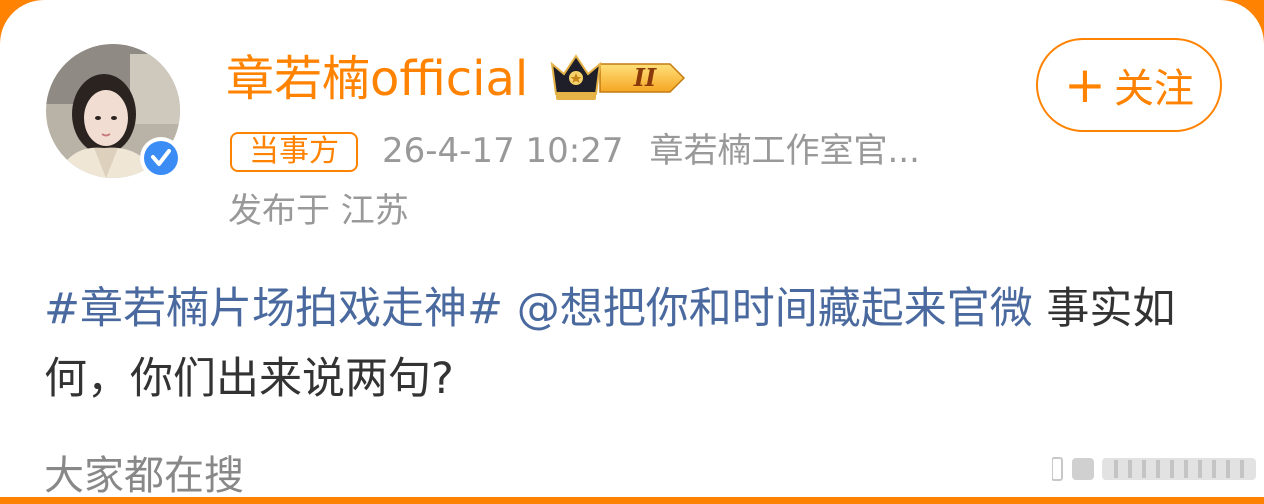 This screenshot has width=1264, height=504. What do you see at coordinates (144, 476) in the screenshot?
I see `hot-search-title: 大家都在搜` at bounding box center [144, 476].